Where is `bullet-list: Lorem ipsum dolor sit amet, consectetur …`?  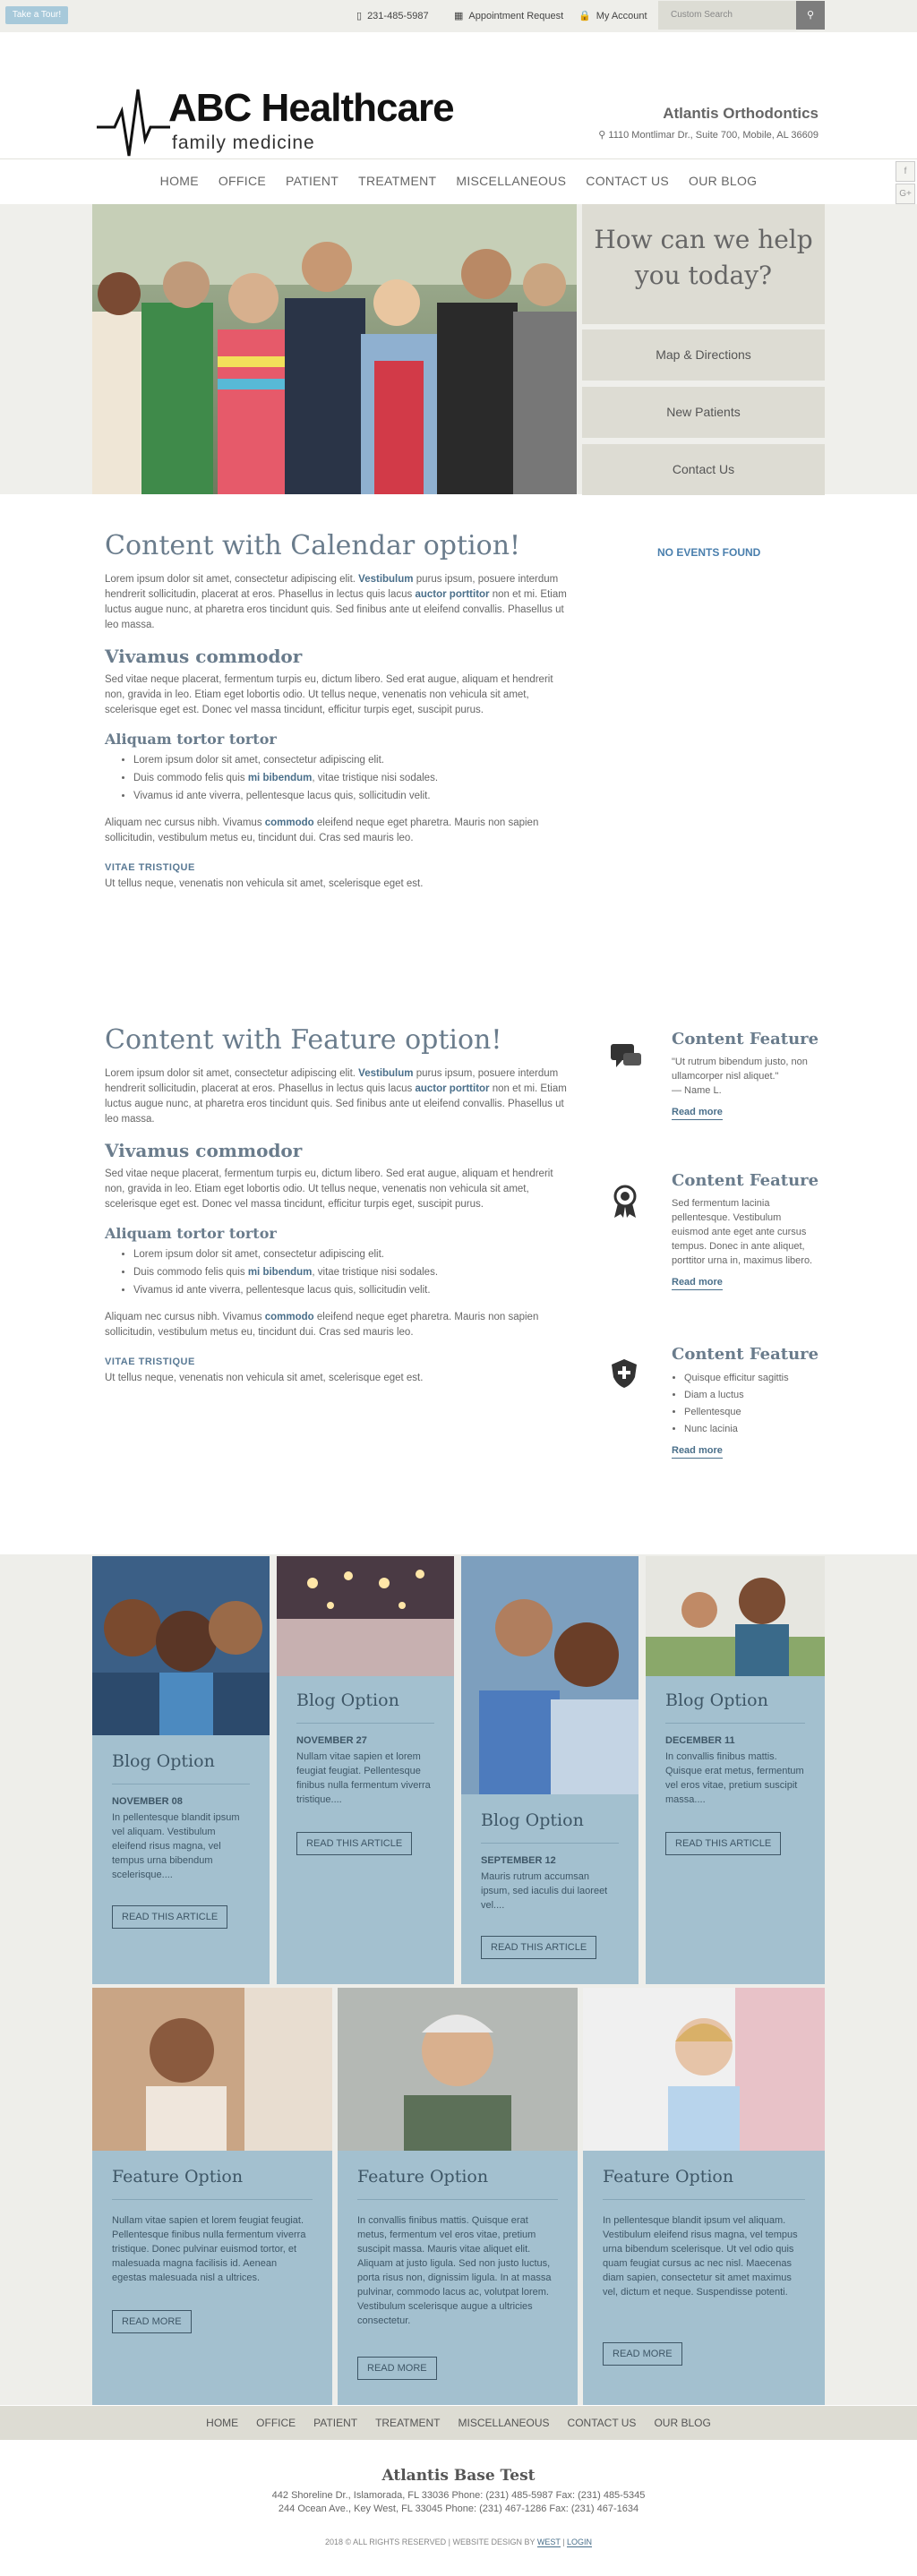
bullet-list: Lorem ipsum dolor sit amet, consectetur … is located at coordinates (338, 778).